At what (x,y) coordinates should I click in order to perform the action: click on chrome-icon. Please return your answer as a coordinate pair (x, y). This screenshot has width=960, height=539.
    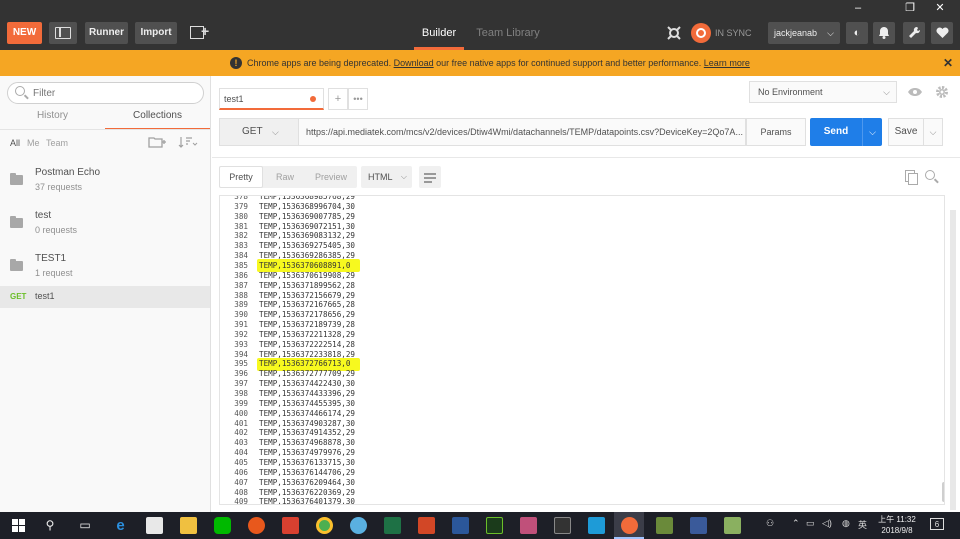
    Looking at the image, I should click on (324, 525).